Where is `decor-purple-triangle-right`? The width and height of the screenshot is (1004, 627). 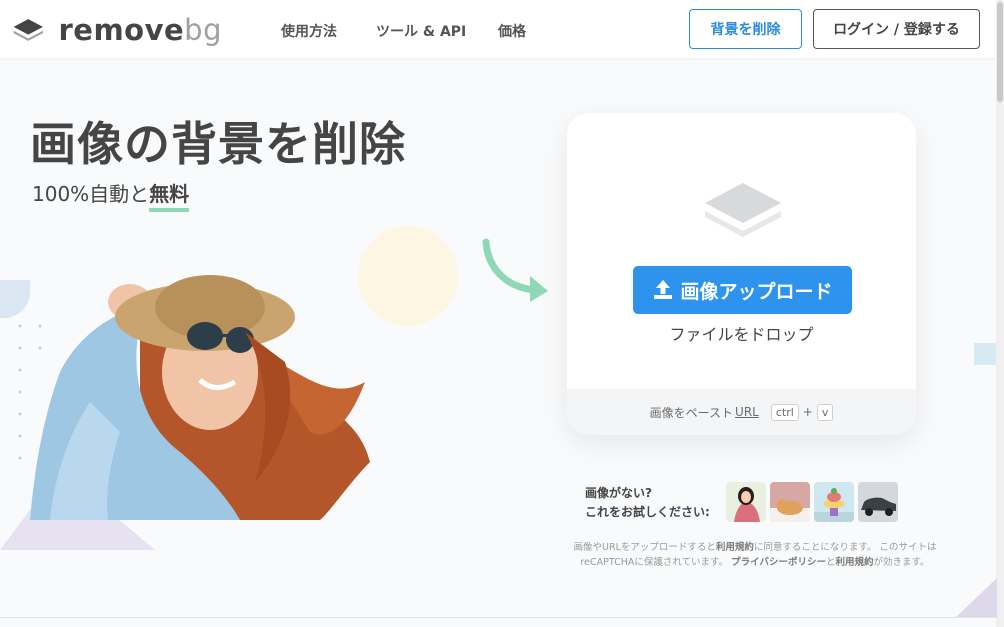
decor-purple-triangle-right is located at coordinates (976, 598).